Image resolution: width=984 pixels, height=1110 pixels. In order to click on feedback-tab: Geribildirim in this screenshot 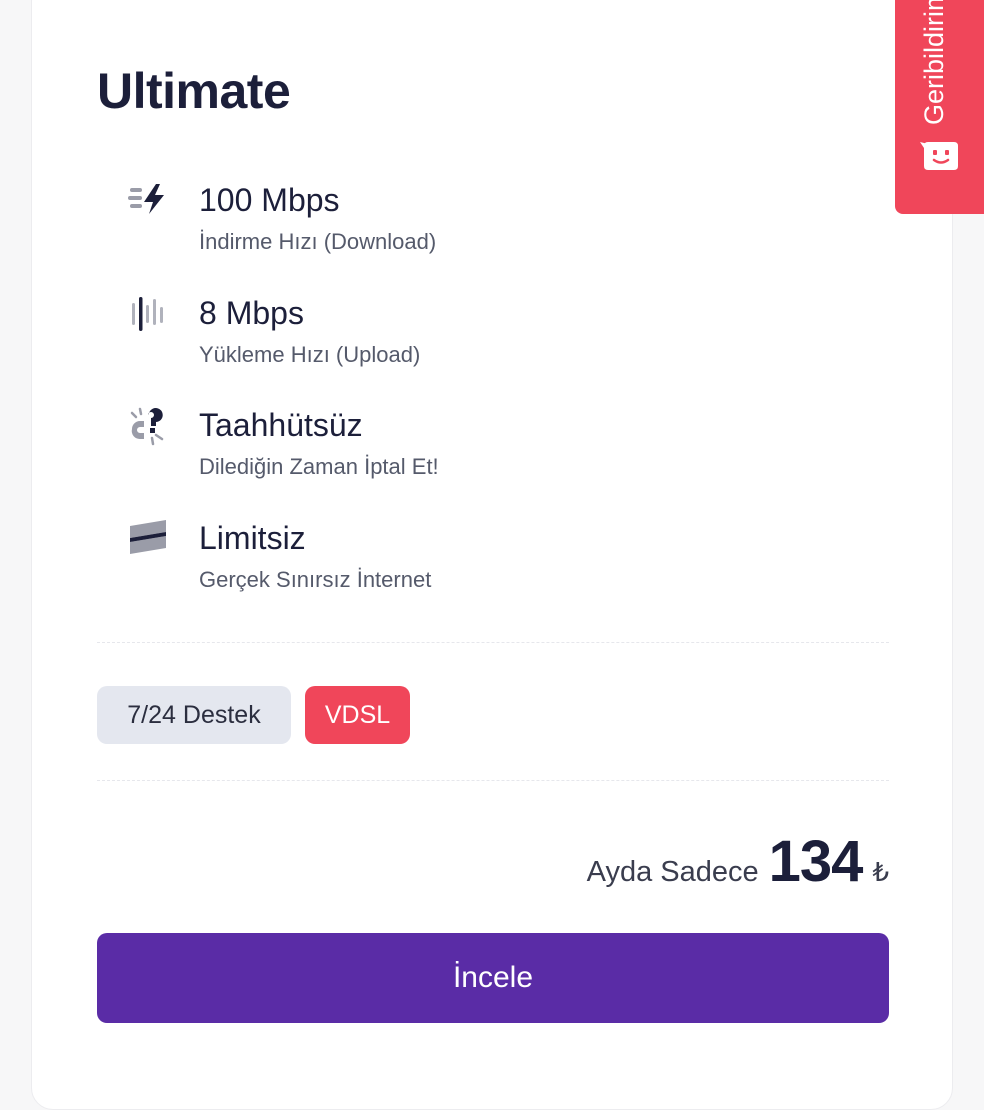, I will do `click(939, 107)`.